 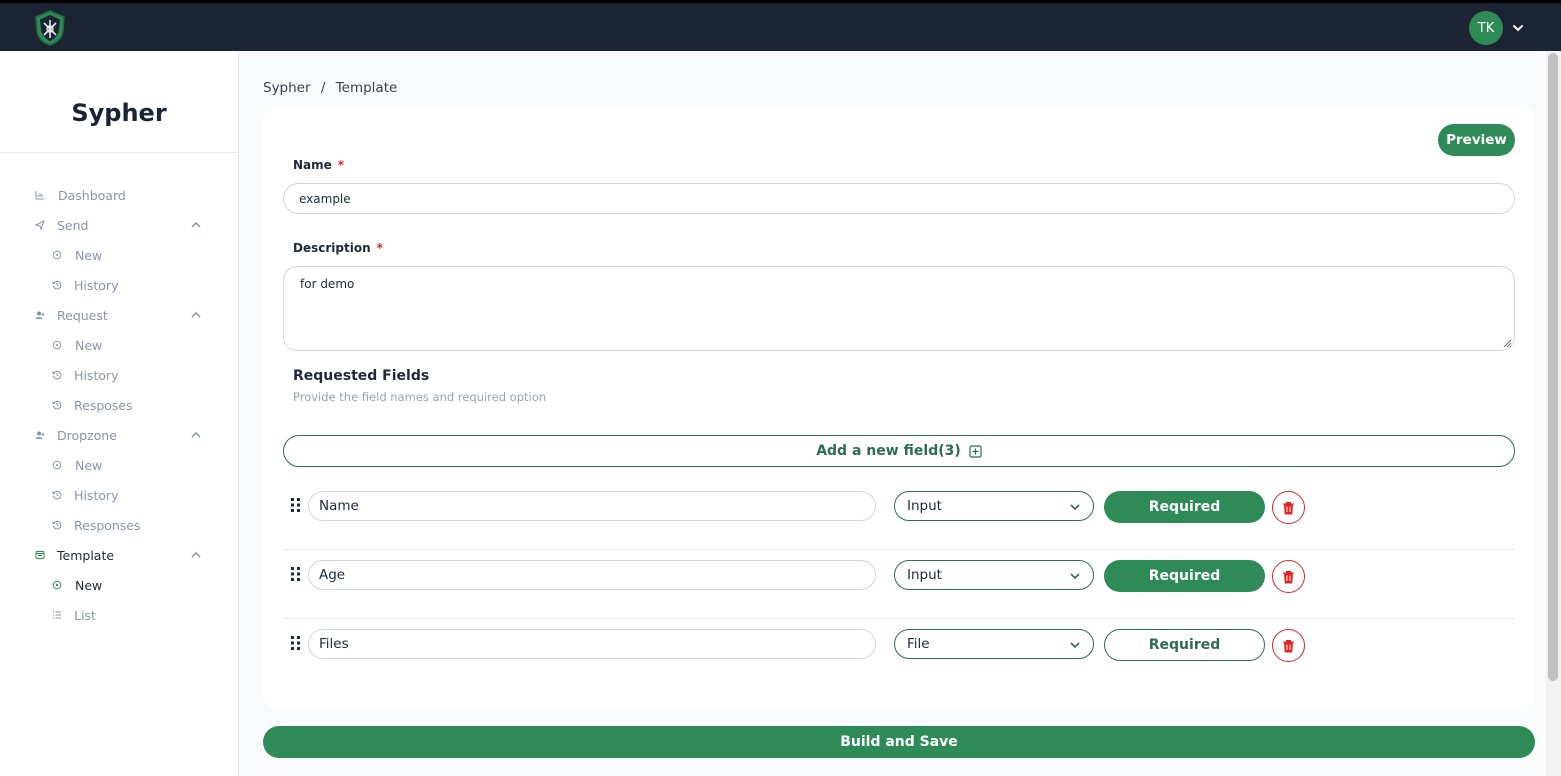 I want to click on field-type-value: Input, so click(x=924, y=575).